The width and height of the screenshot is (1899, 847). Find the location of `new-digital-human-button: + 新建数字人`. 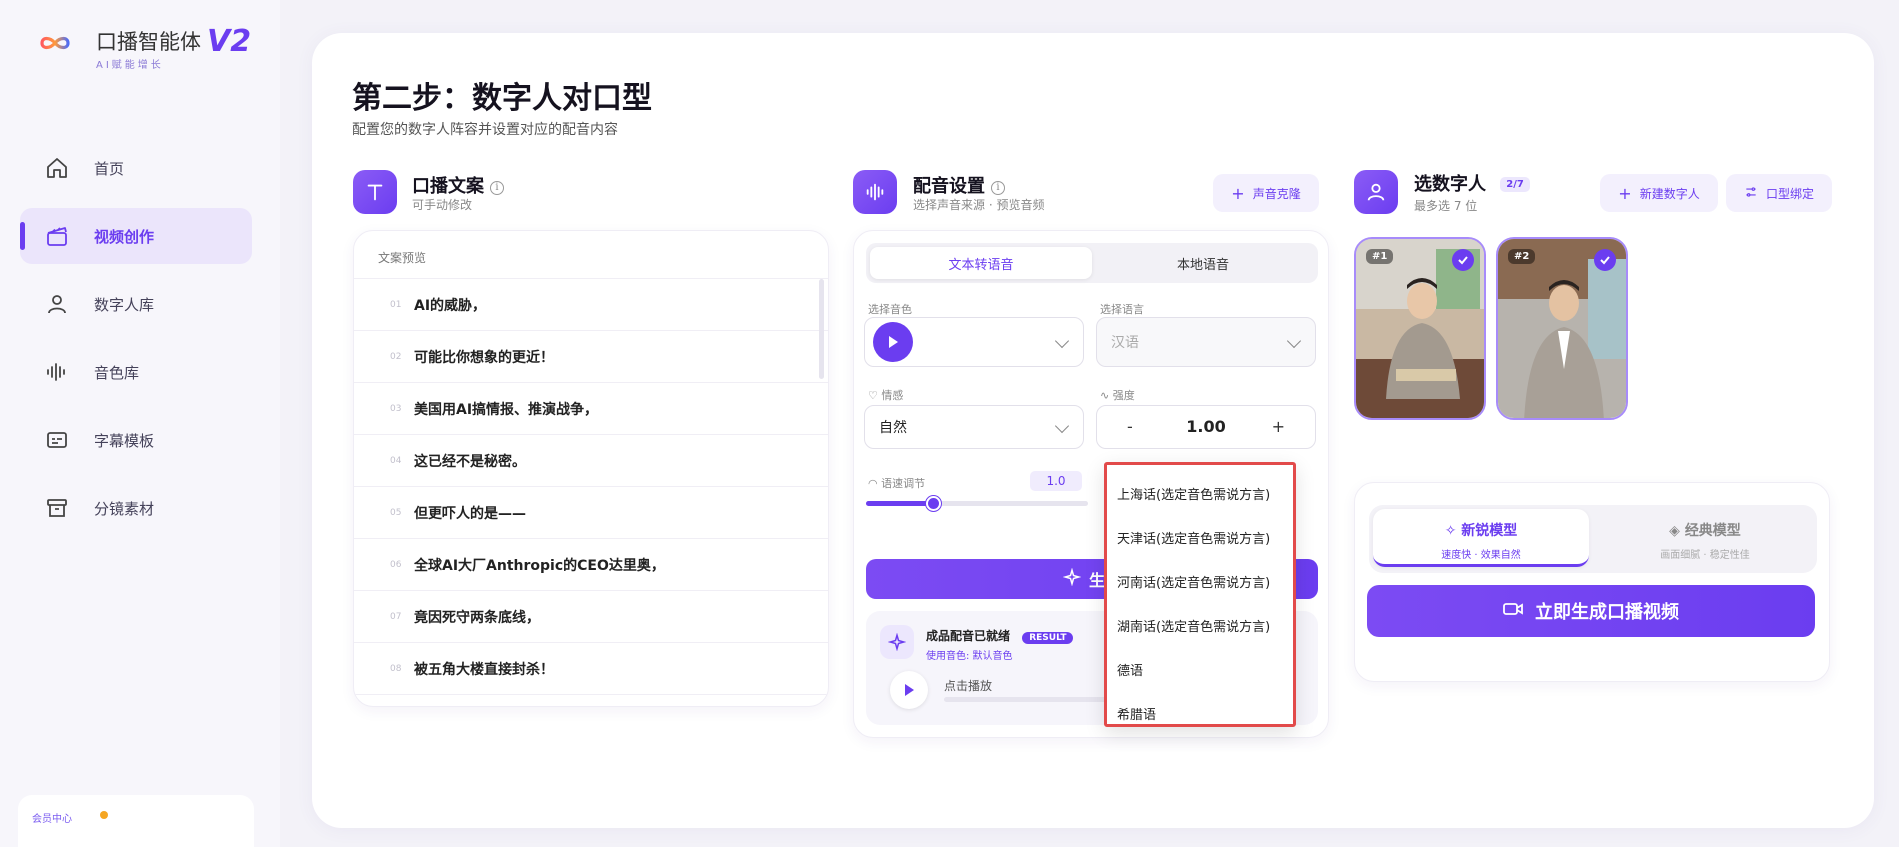

new-digital-human-button: + 新建数字人 is located at coordinates (1659, 193).